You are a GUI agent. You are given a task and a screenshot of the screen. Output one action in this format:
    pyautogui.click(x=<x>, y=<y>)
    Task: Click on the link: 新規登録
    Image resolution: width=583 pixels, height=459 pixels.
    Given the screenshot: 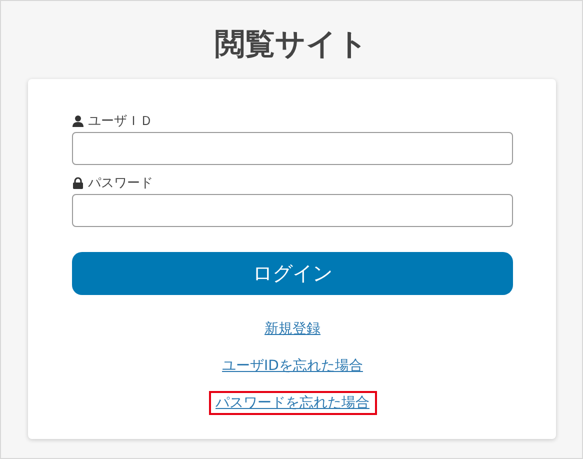 What is the action you would take?
    pyautogui.click(x=293, y=329)
    